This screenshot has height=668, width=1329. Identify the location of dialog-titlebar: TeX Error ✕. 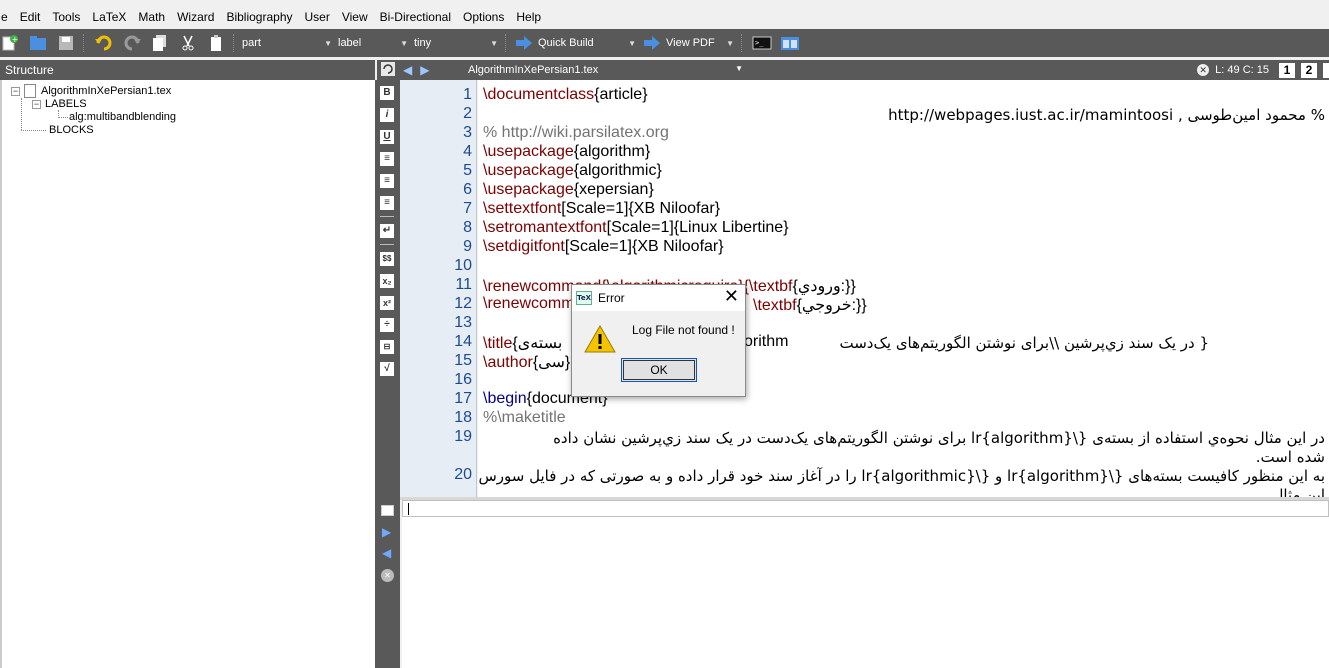
(658, 298).